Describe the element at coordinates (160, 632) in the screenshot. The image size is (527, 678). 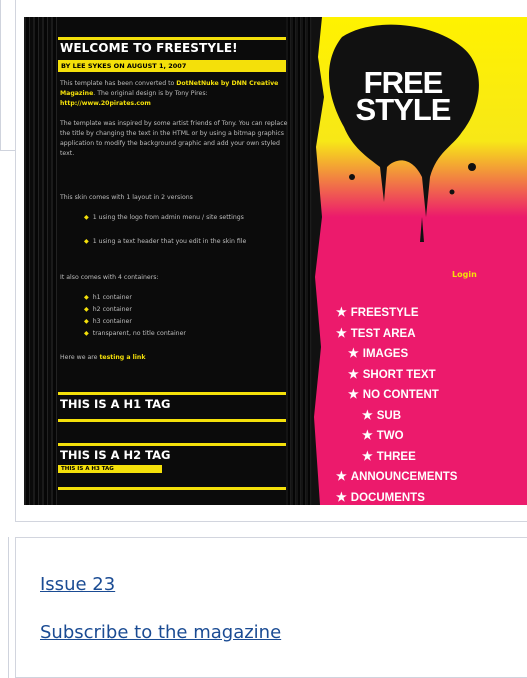
I see `subscribe-link: Subscribe to the magazine` at that location.